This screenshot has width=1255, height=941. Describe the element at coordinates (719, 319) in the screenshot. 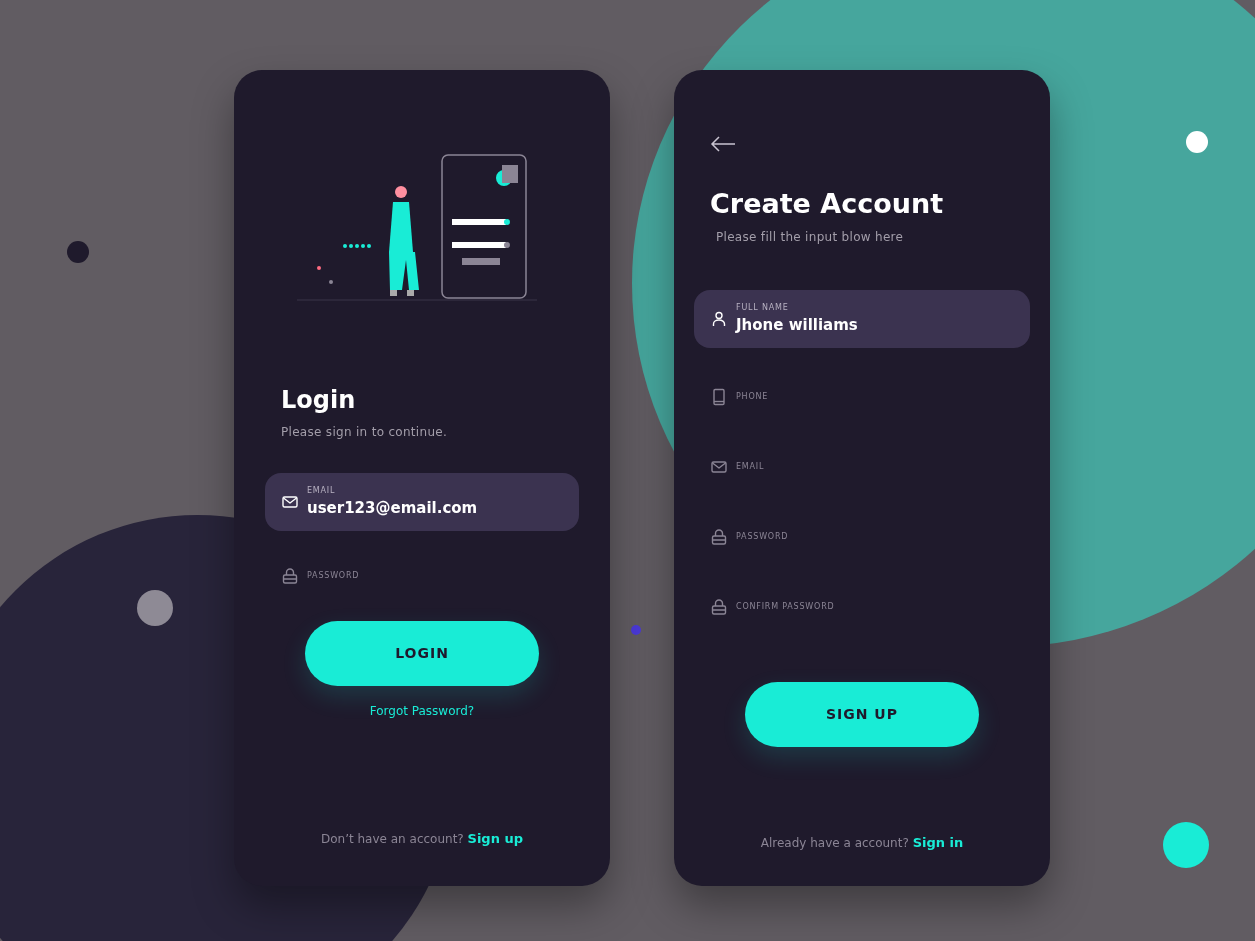

I see `person-icon` at that location.